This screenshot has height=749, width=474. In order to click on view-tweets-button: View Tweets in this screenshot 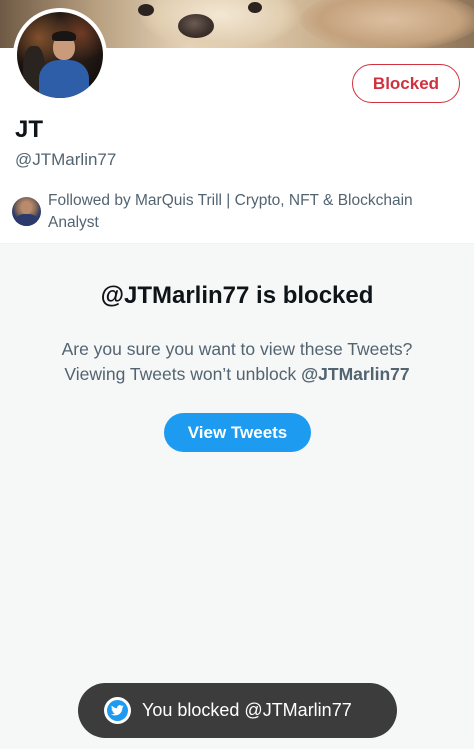, I will do `click(237, 432)`.